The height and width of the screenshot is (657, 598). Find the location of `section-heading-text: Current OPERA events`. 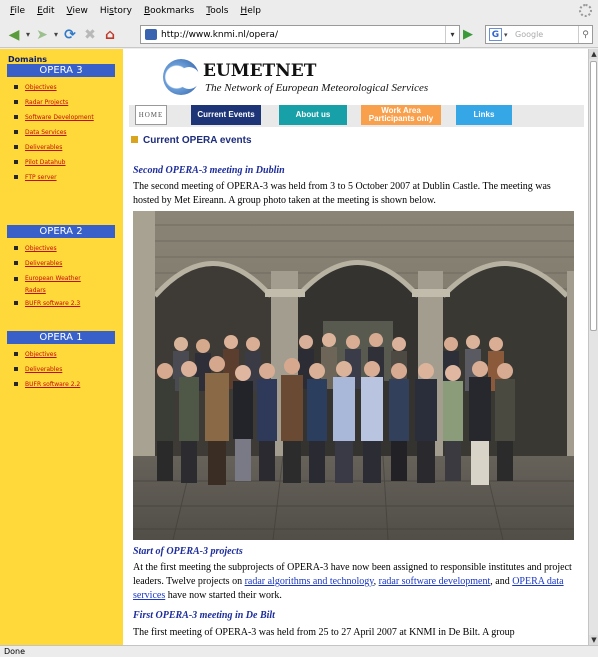

section-heading-text: Current OPERA events is located at coordinates (197, 140).